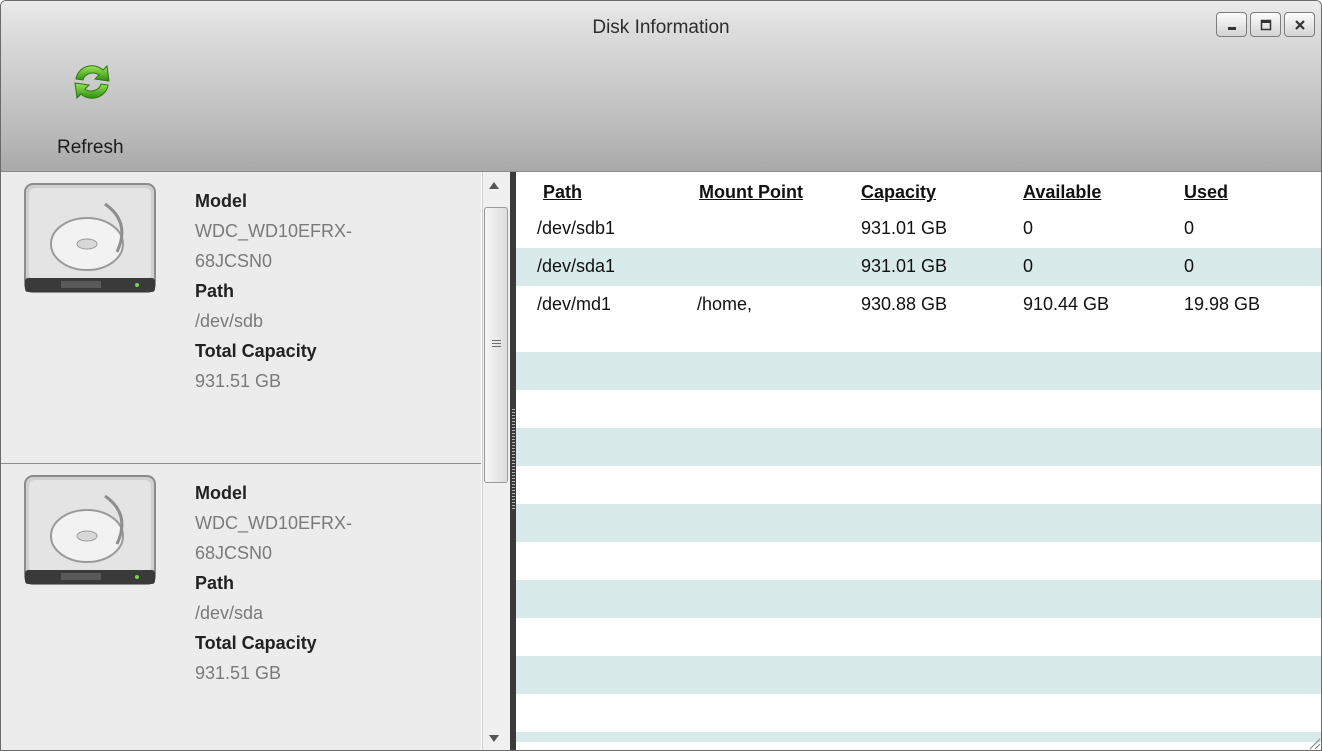 Image resolution: width=1322 pixels, height=751 pixels. What do you see at coordinates (1062, 192) in the screenshot?
I see `column-header-available: Available` at bounding box center [1062, 192].